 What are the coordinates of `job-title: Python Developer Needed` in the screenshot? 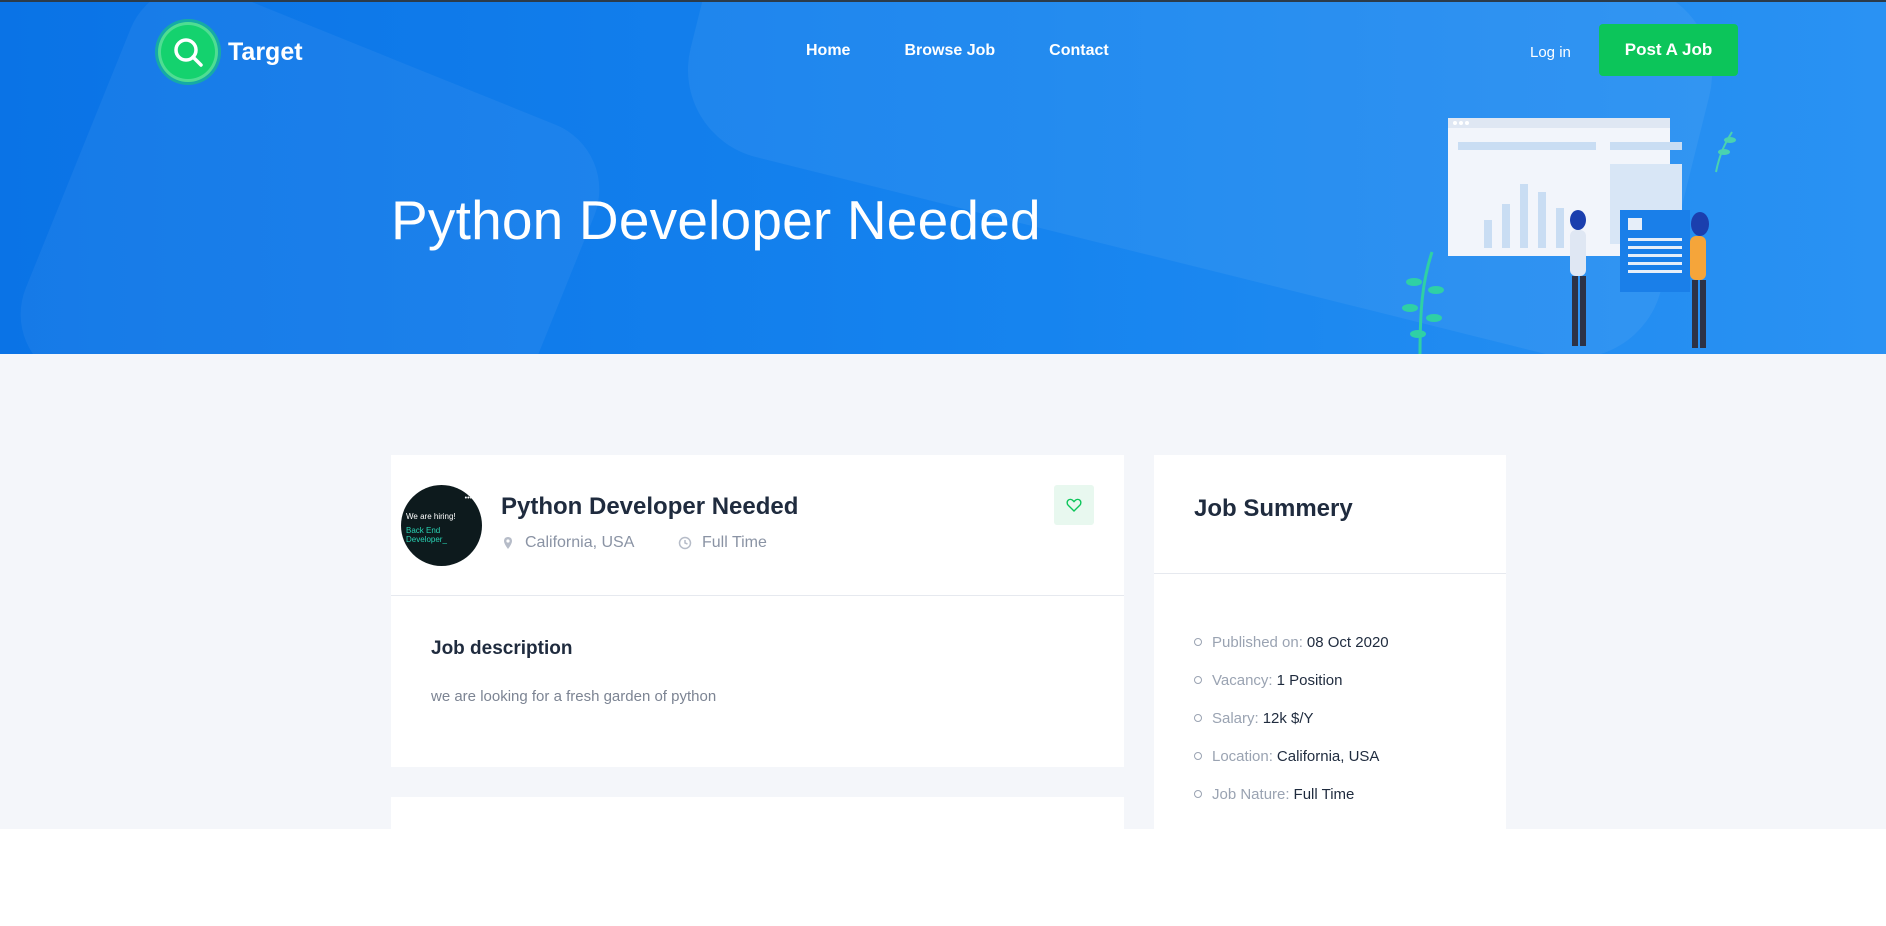 It's located at (649, 507).